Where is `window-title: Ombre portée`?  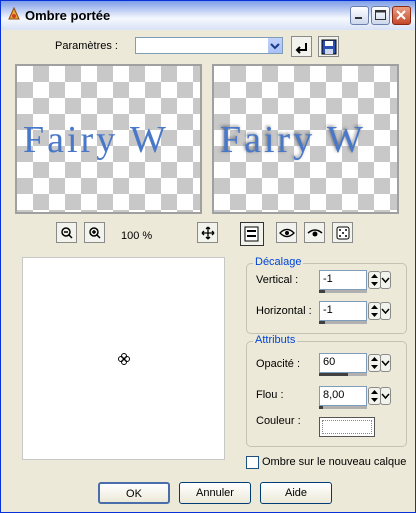
window-title: Ombre portée is located at coordinates (68, 15).